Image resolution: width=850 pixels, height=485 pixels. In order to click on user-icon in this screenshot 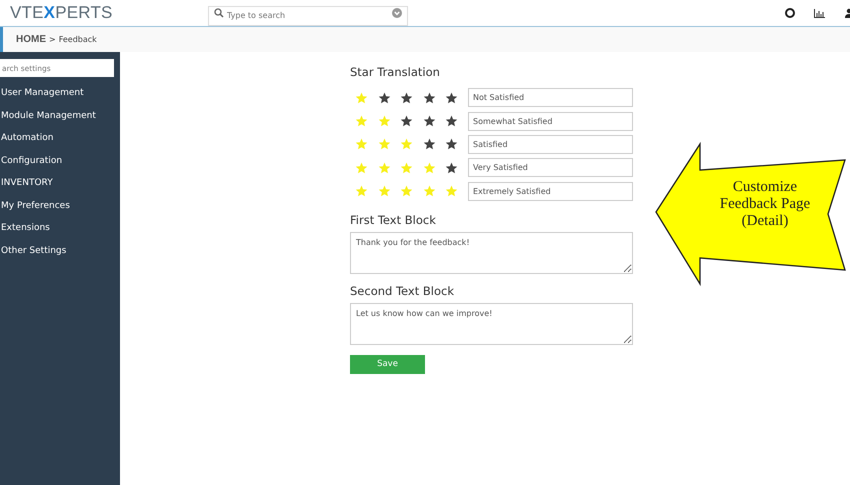, I will do `click(847, 13)`.